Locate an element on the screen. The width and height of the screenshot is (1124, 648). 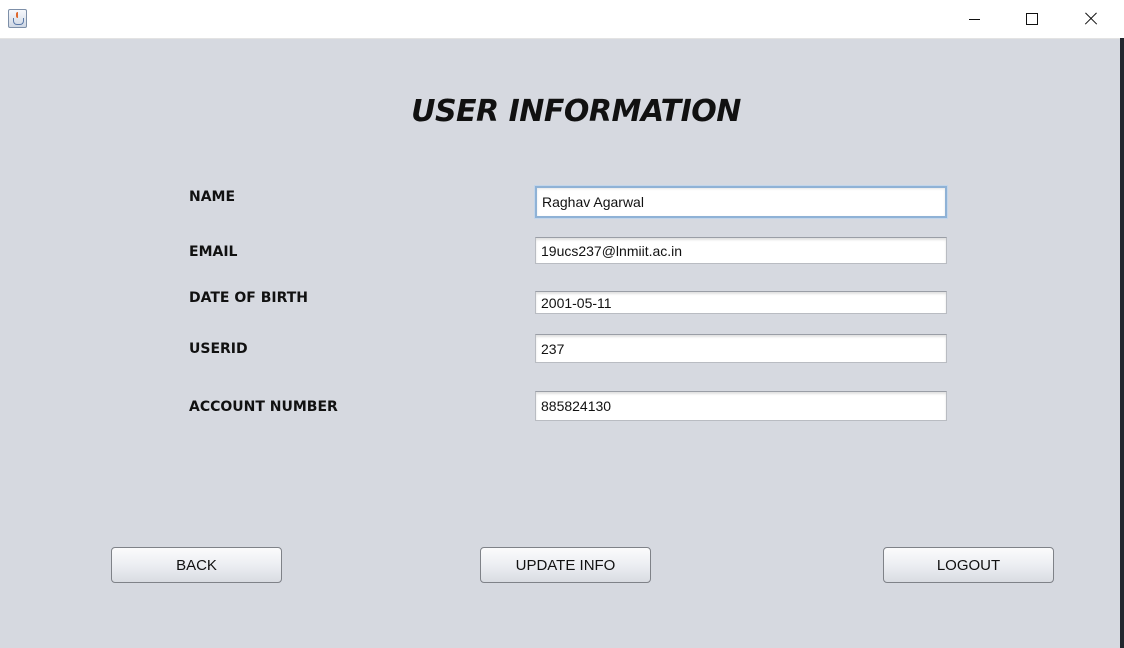
maximize-button is located at coordinates (1032, 19).